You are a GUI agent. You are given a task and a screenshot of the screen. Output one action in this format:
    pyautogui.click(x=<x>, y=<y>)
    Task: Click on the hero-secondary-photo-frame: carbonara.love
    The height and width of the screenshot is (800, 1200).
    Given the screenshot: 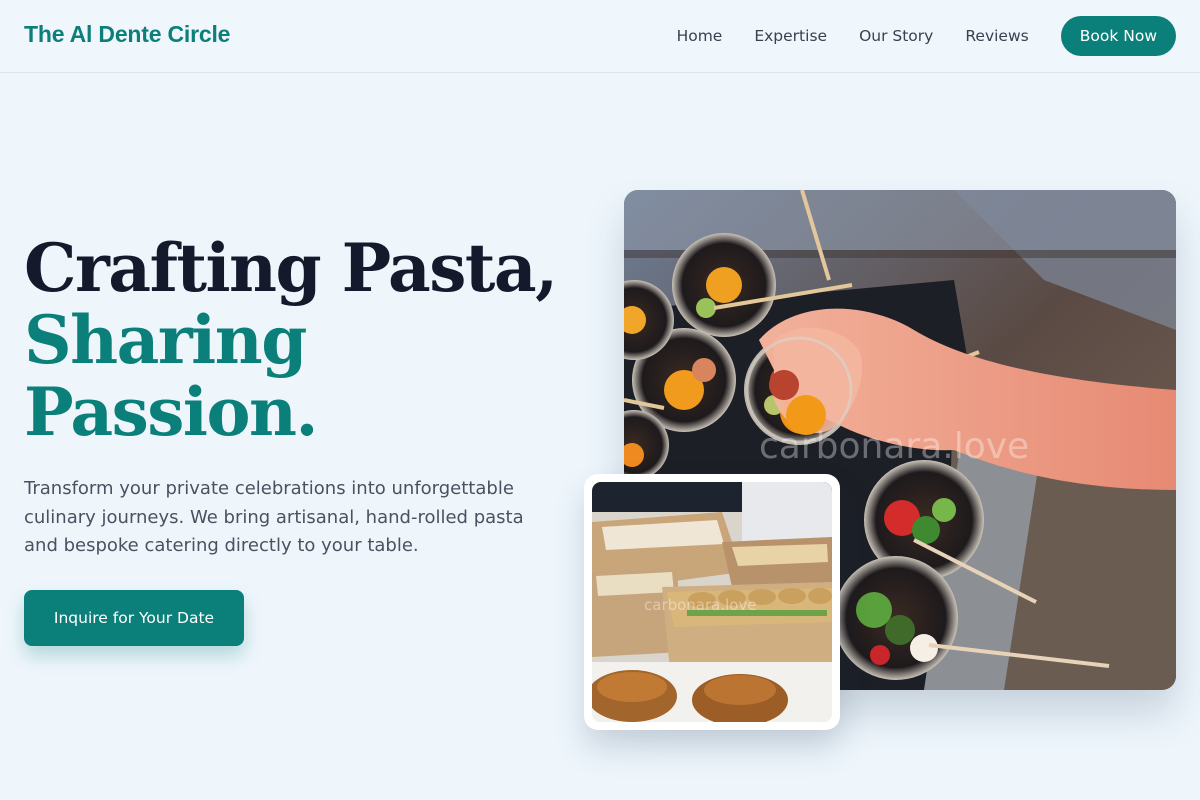 What is the action you would take?
    pyautogui.click(x=712, y=602)
    